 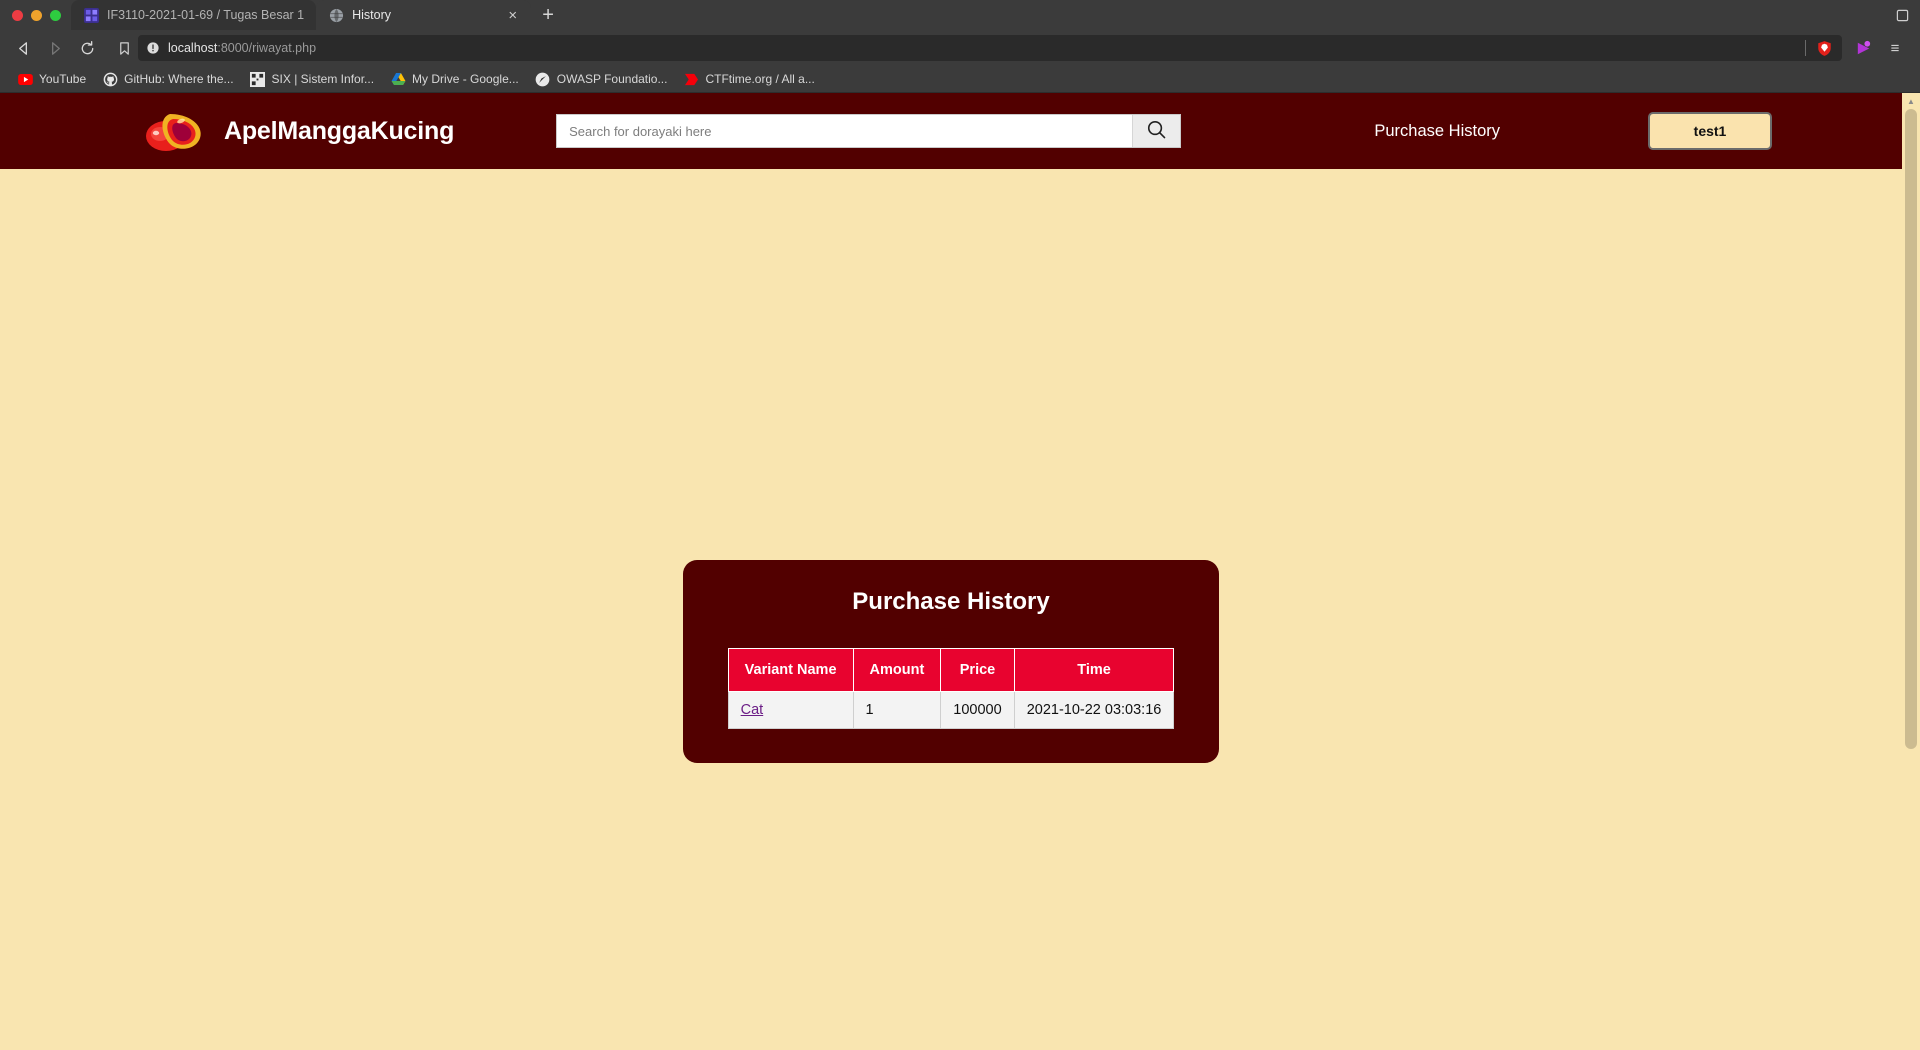 I want to click on github-icon, so click(x=110, y=79).